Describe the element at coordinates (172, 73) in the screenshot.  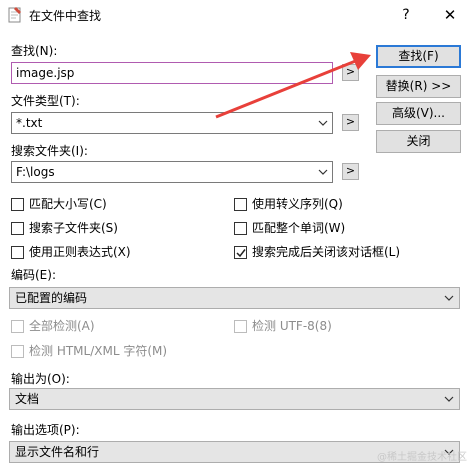
I see `find-input: image.jsp` at that location.